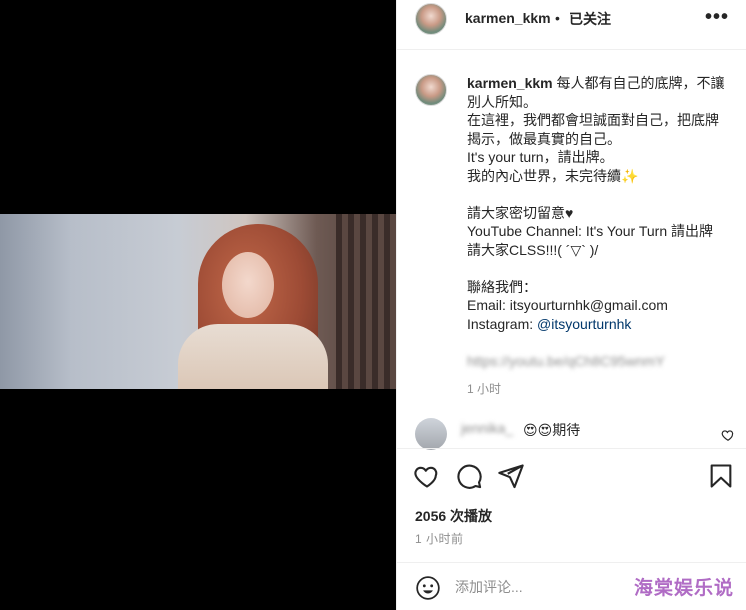 The image size is (746, 610). Describe the element at coordinates (567, 305) in the screenshot. I see `caption-line: Email: itsyourturnhk@gmail.com` at that location.